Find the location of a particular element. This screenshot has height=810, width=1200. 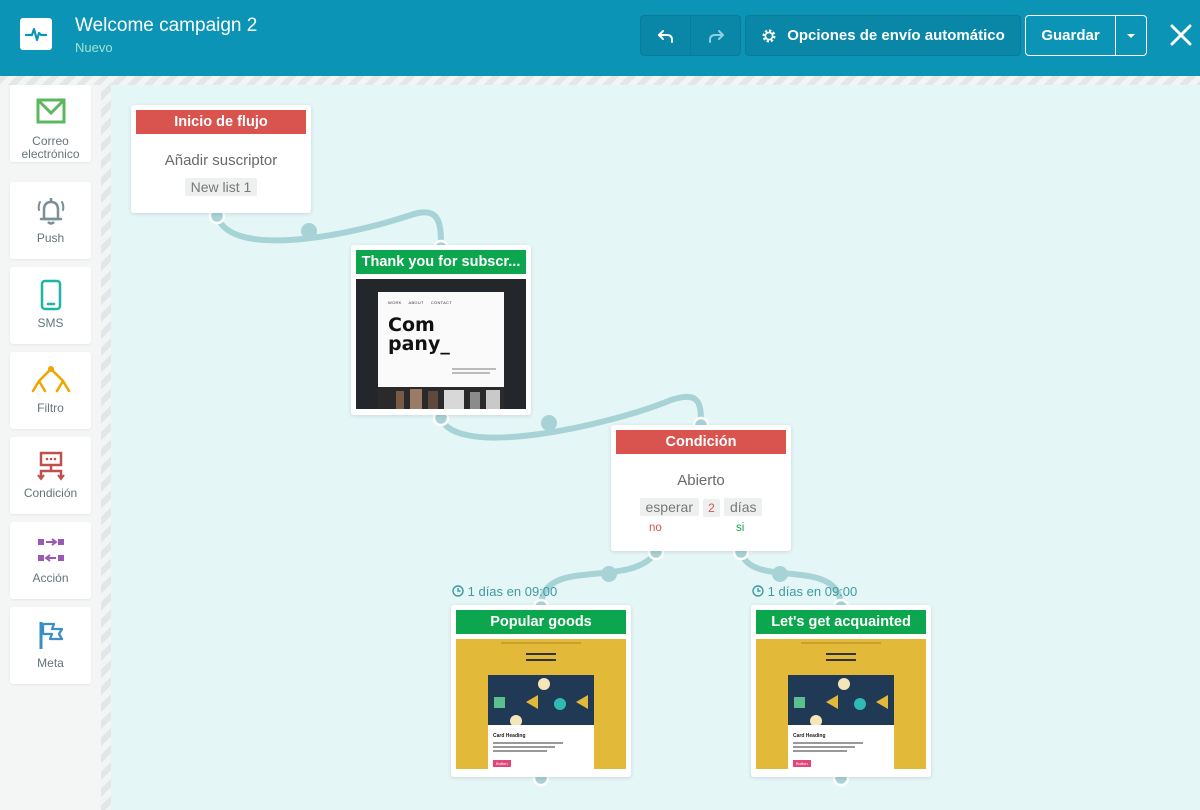

header-divider is located at coordinates (600, 80).